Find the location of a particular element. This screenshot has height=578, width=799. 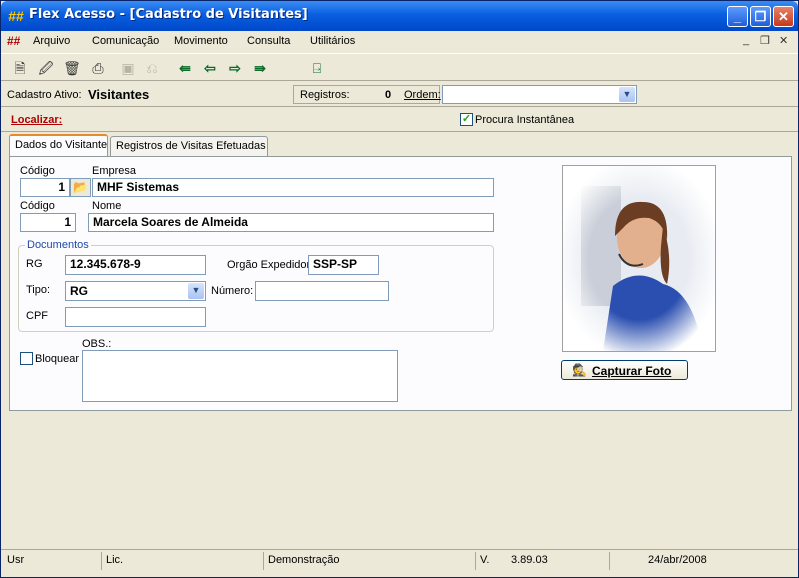

minimize-button: _ is located at coordinates (737, 16).